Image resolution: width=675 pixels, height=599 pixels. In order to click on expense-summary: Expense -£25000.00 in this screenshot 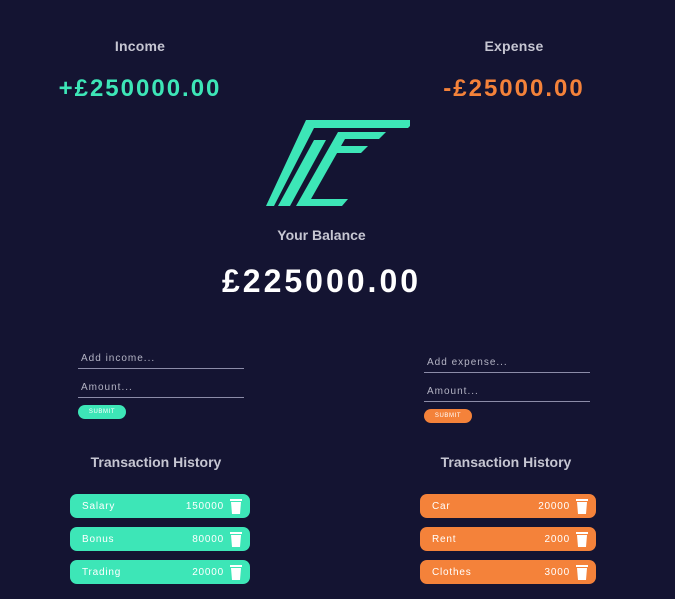, I will do `click(514, 70)`.